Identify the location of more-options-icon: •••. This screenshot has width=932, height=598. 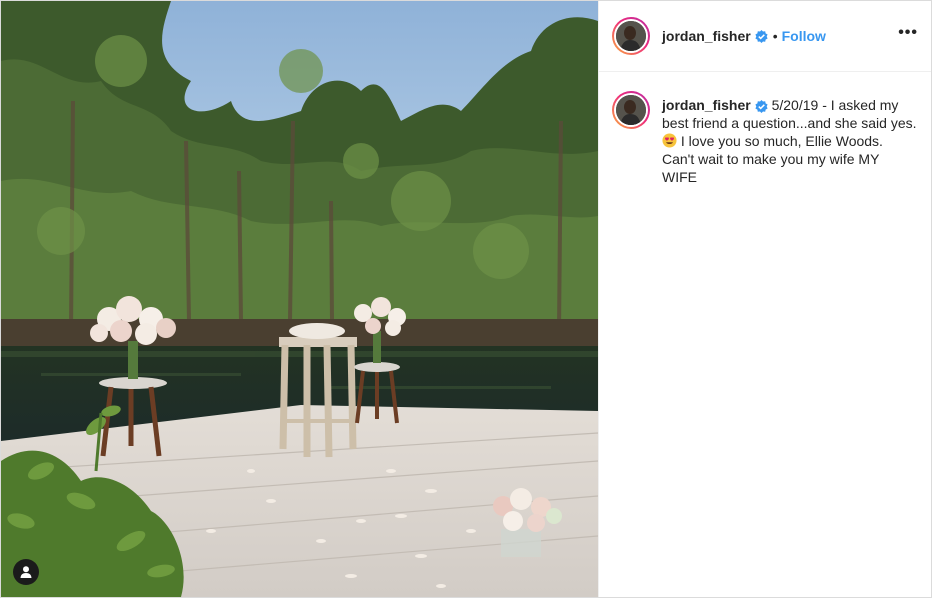
(908, 36).